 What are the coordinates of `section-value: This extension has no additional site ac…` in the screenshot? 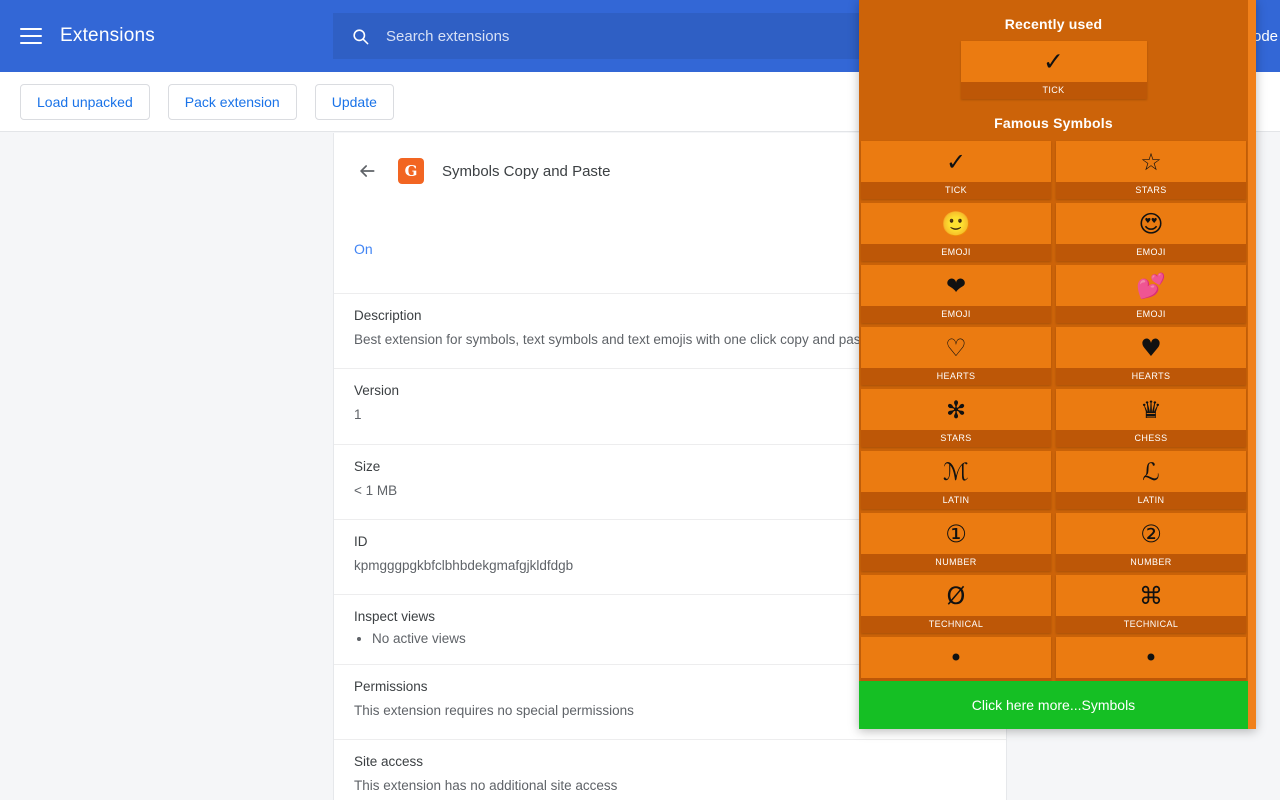 It's located at (486, 786).